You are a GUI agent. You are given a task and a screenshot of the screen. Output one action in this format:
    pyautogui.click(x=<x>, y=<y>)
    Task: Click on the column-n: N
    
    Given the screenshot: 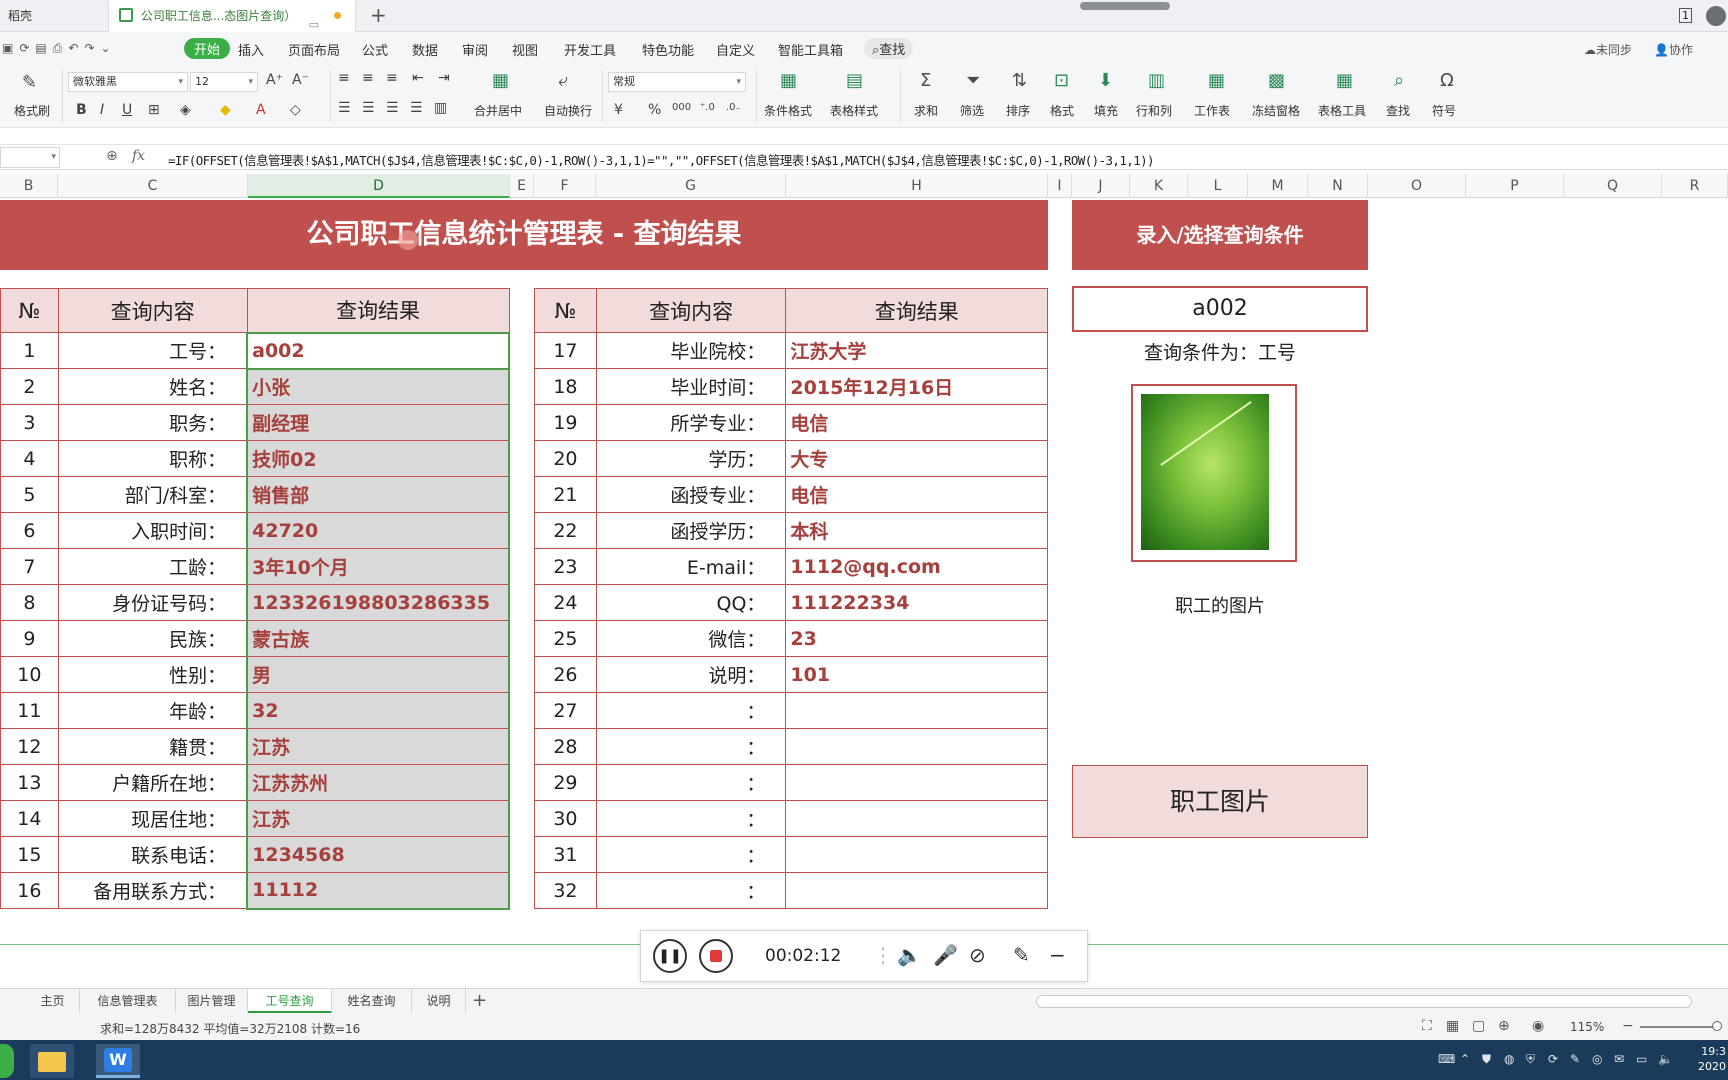 What is the action you would take?
    pyautogui.click(x=1338, y=186)
    